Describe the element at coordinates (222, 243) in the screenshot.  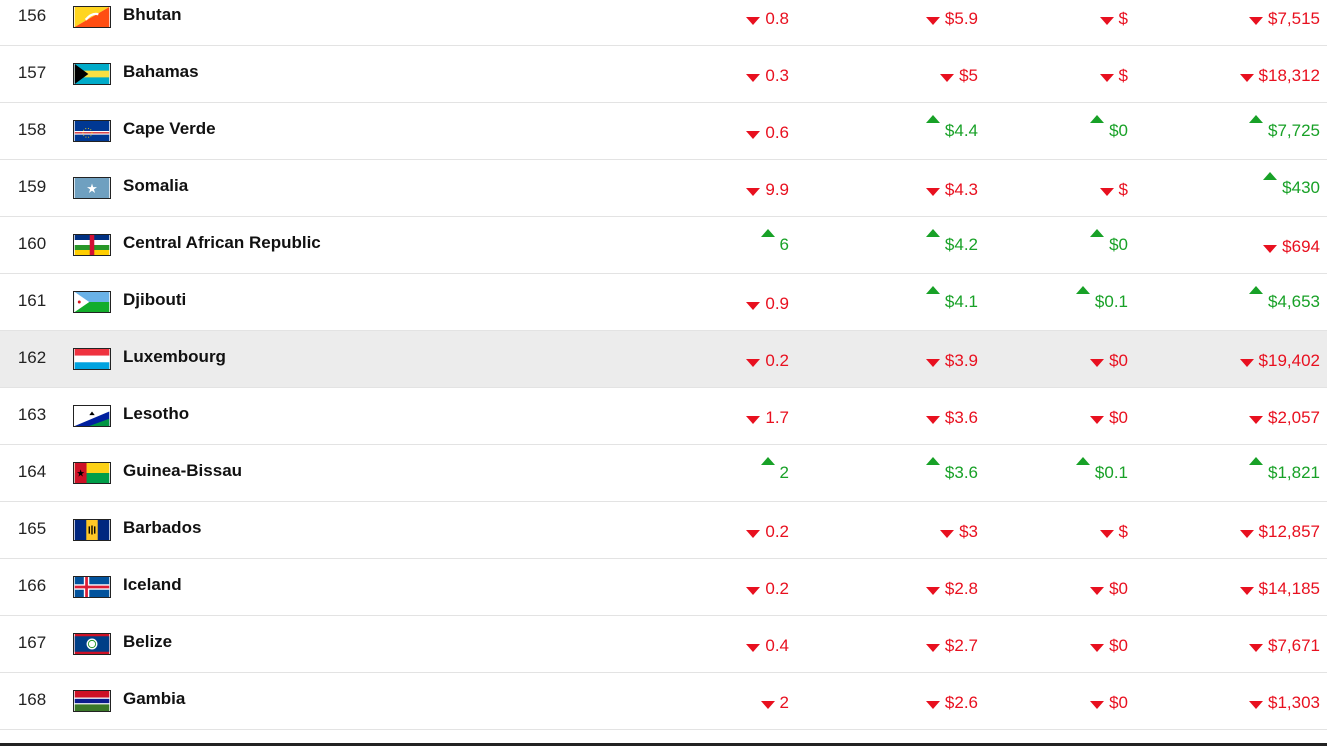
I see `country-name-link: Central African Republic` at that location.